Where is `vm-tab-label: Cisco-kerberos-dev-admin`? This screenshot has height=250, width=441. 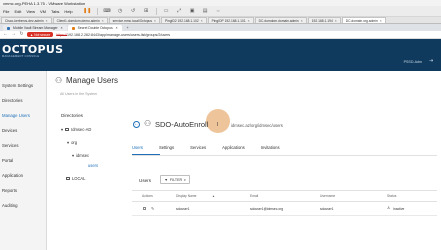
vm-tab-label: Cisco-kerberos-dev-admin is located at coordinates (24, 20).